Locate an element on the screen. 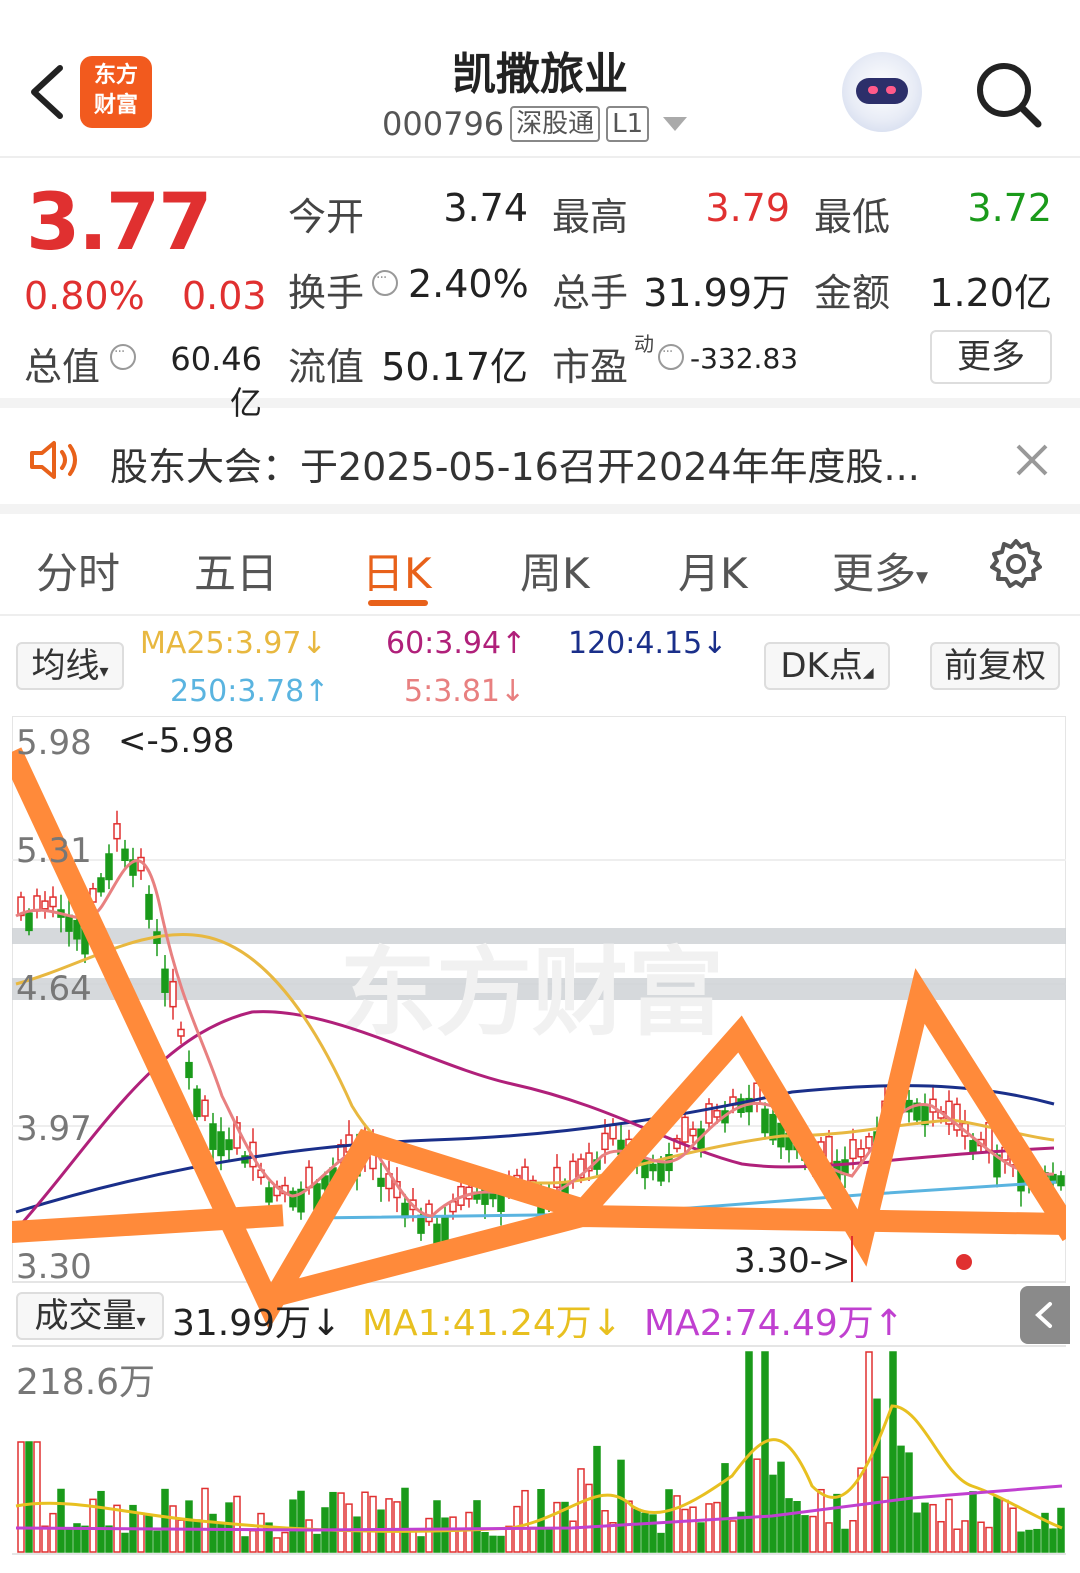  more-button: 更多 is located at coordinates (991, 357).